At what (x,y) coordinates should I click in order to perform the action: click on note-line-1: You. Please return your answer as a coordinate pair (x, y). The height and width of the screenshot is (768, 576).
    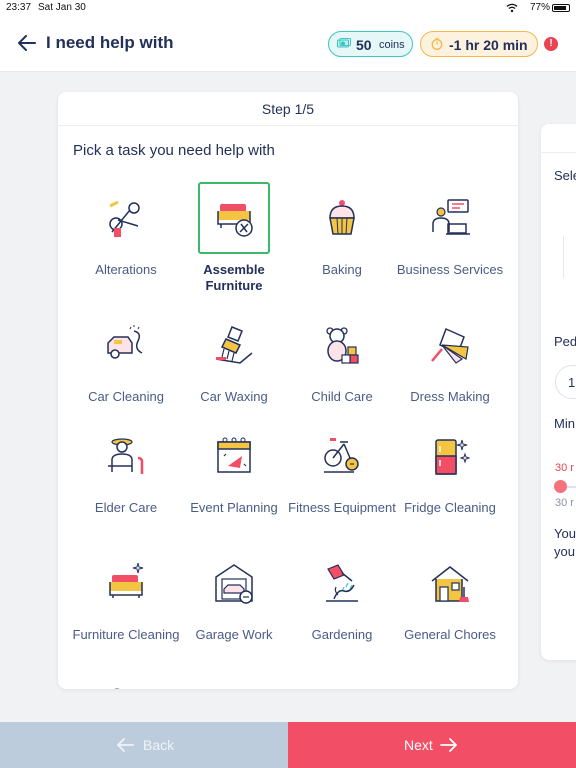
    Looking at the image, I should click on (565, 533).